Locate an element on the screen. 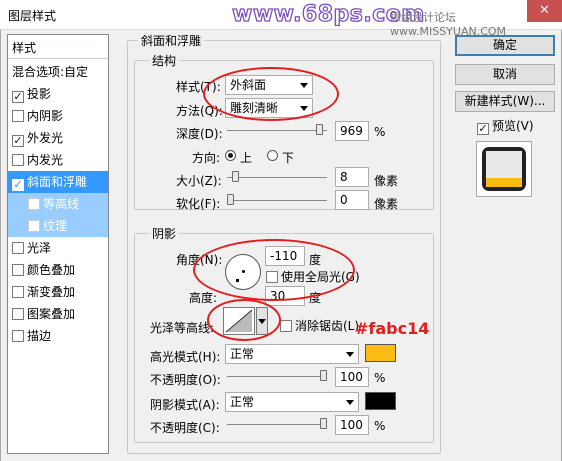 The width and height of the screenshot is (562, 461). shadow-mode-select: 正常 is located at coordinates (292, 402).